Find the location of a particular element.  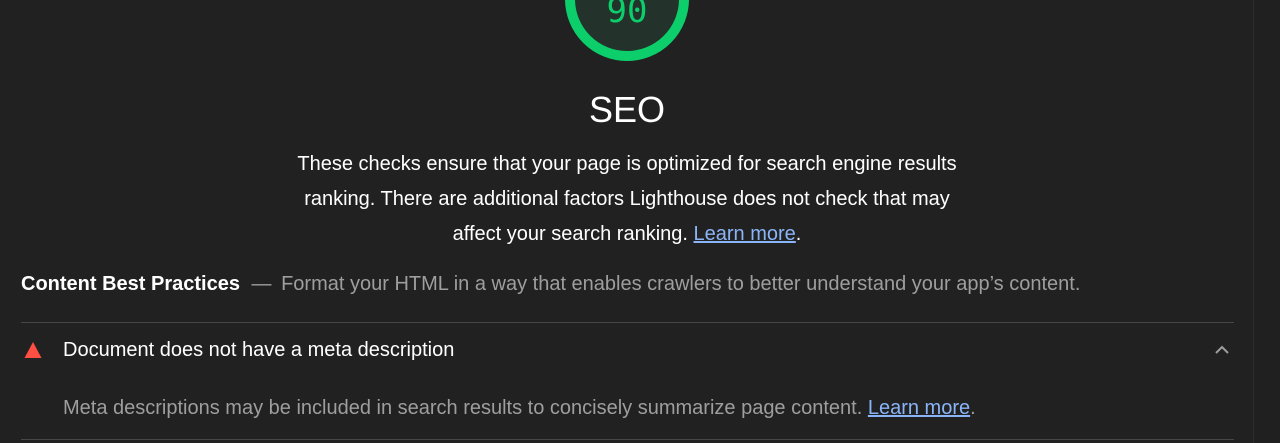

category-title: SEO is located at coordinates (627, 109).